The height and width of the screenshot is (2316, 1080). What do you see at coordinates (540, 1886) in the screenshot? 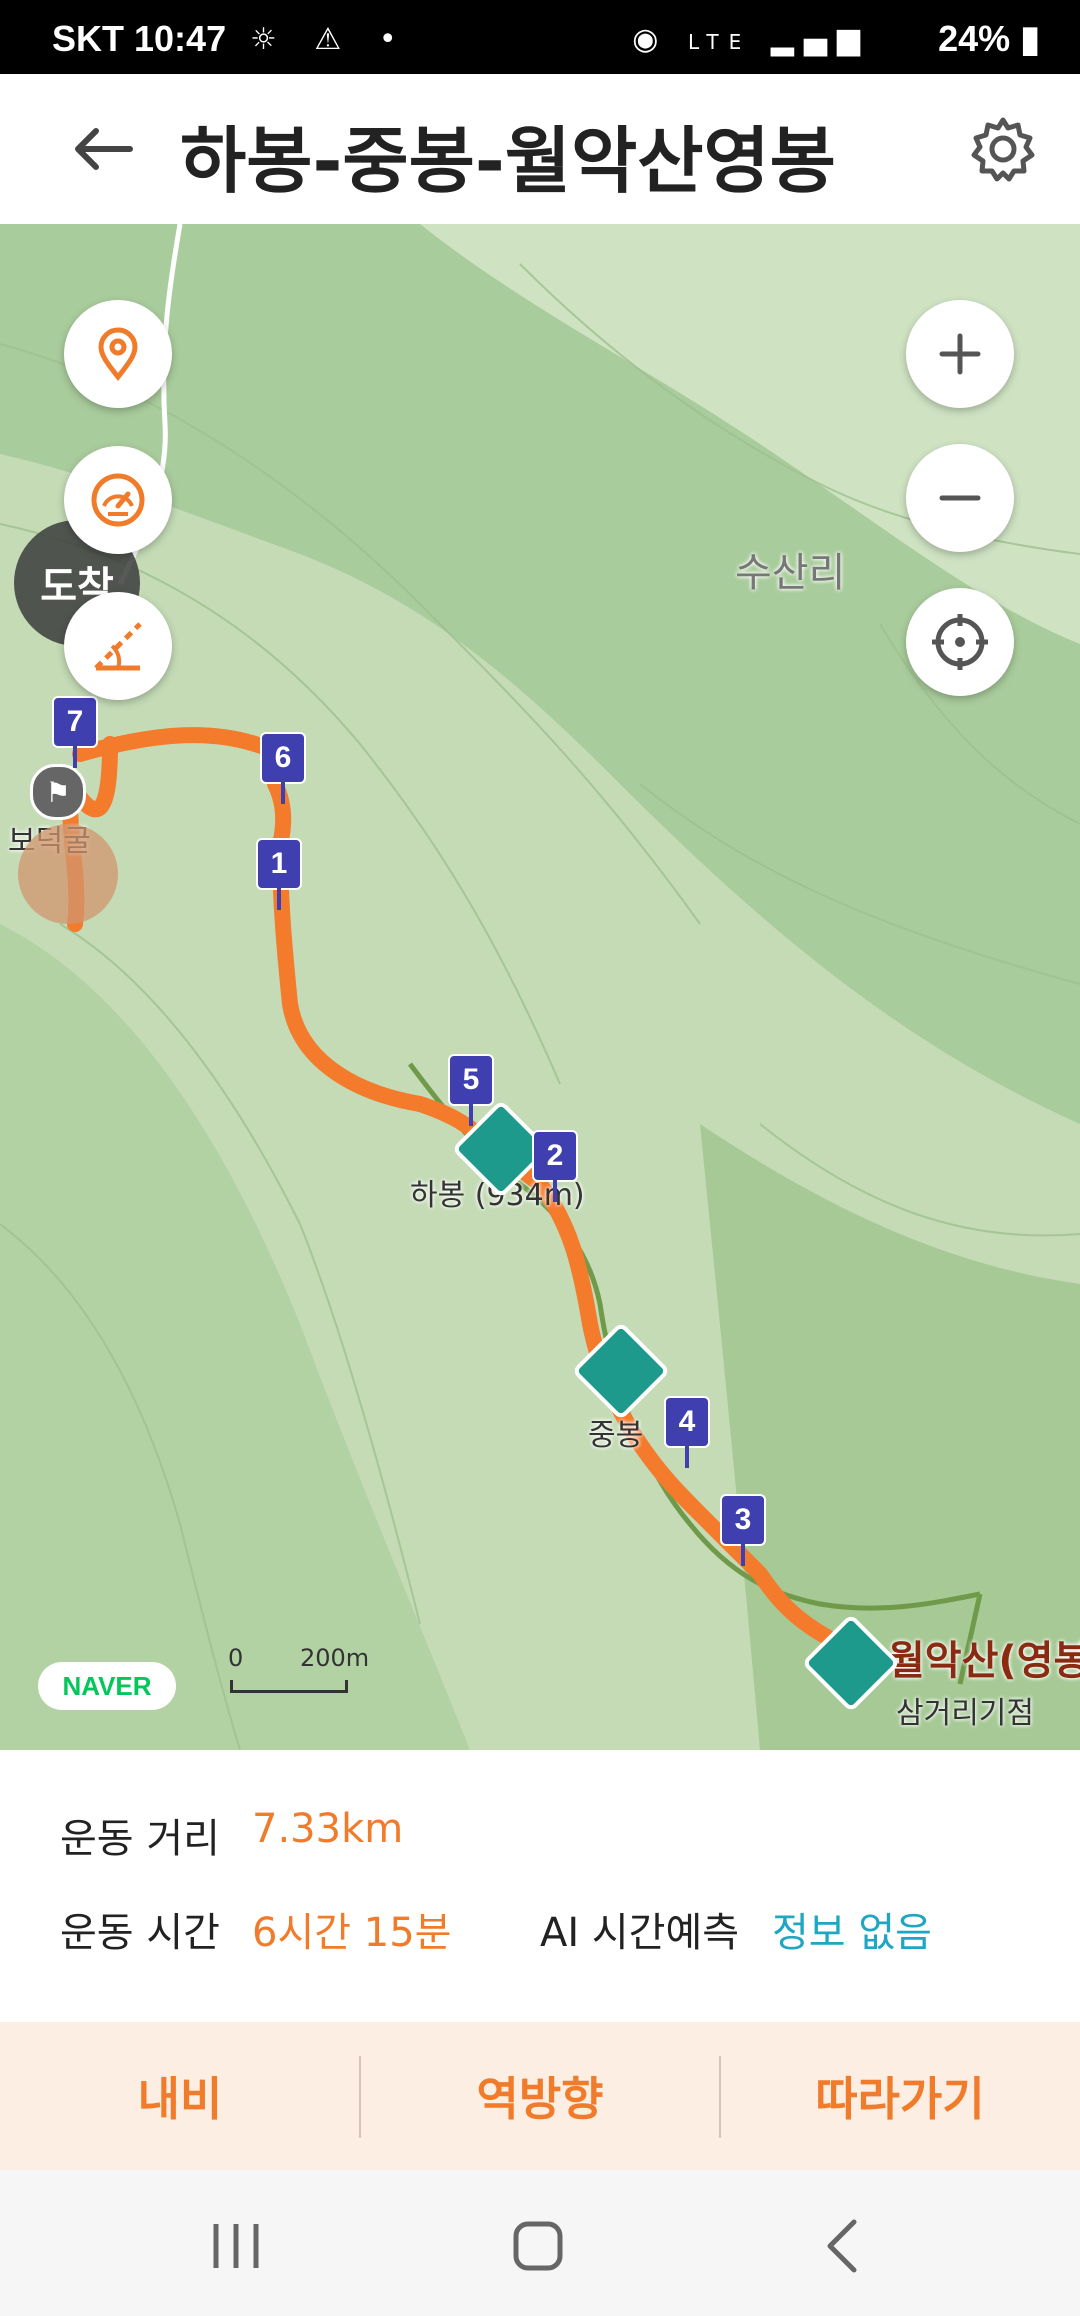
I see `route-info-panel: 운동 거리 7.33km 운동 시간 6시간 15분 AI 시간예측 정보 없음` at bounding box center [540, 1886].